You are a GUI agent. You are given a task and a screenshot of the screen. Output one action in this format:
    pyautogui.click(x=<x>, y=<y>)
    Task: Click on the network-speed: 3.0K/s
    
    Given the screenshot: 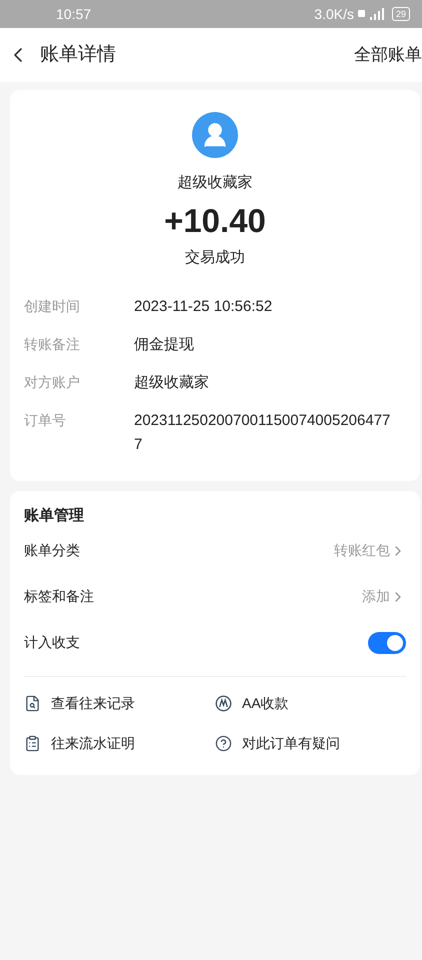 What is the action you would take?
    pyautogui.click(x=334, y=14)
    